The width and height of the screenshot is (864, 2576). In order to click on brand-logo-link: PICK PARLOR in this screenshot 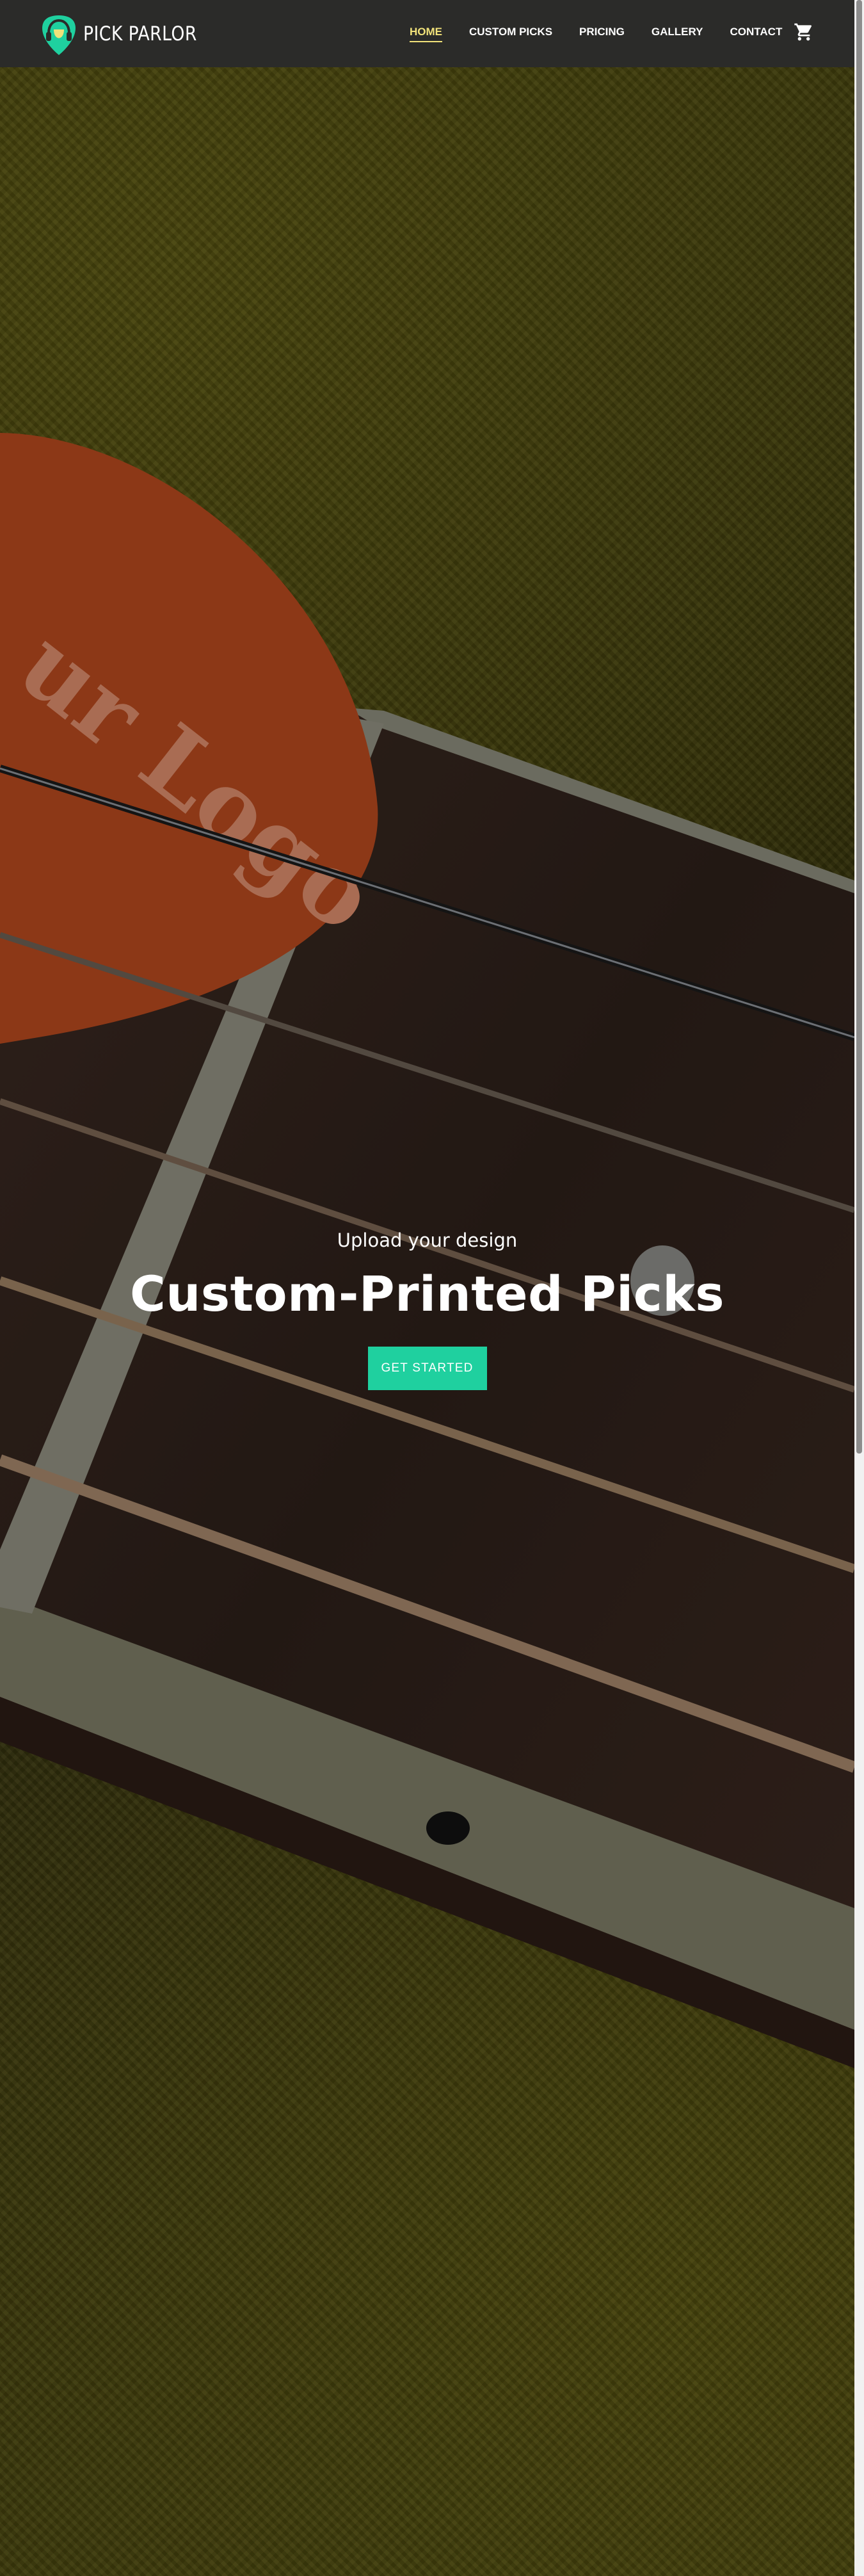, I will do `click(128, 34)`.